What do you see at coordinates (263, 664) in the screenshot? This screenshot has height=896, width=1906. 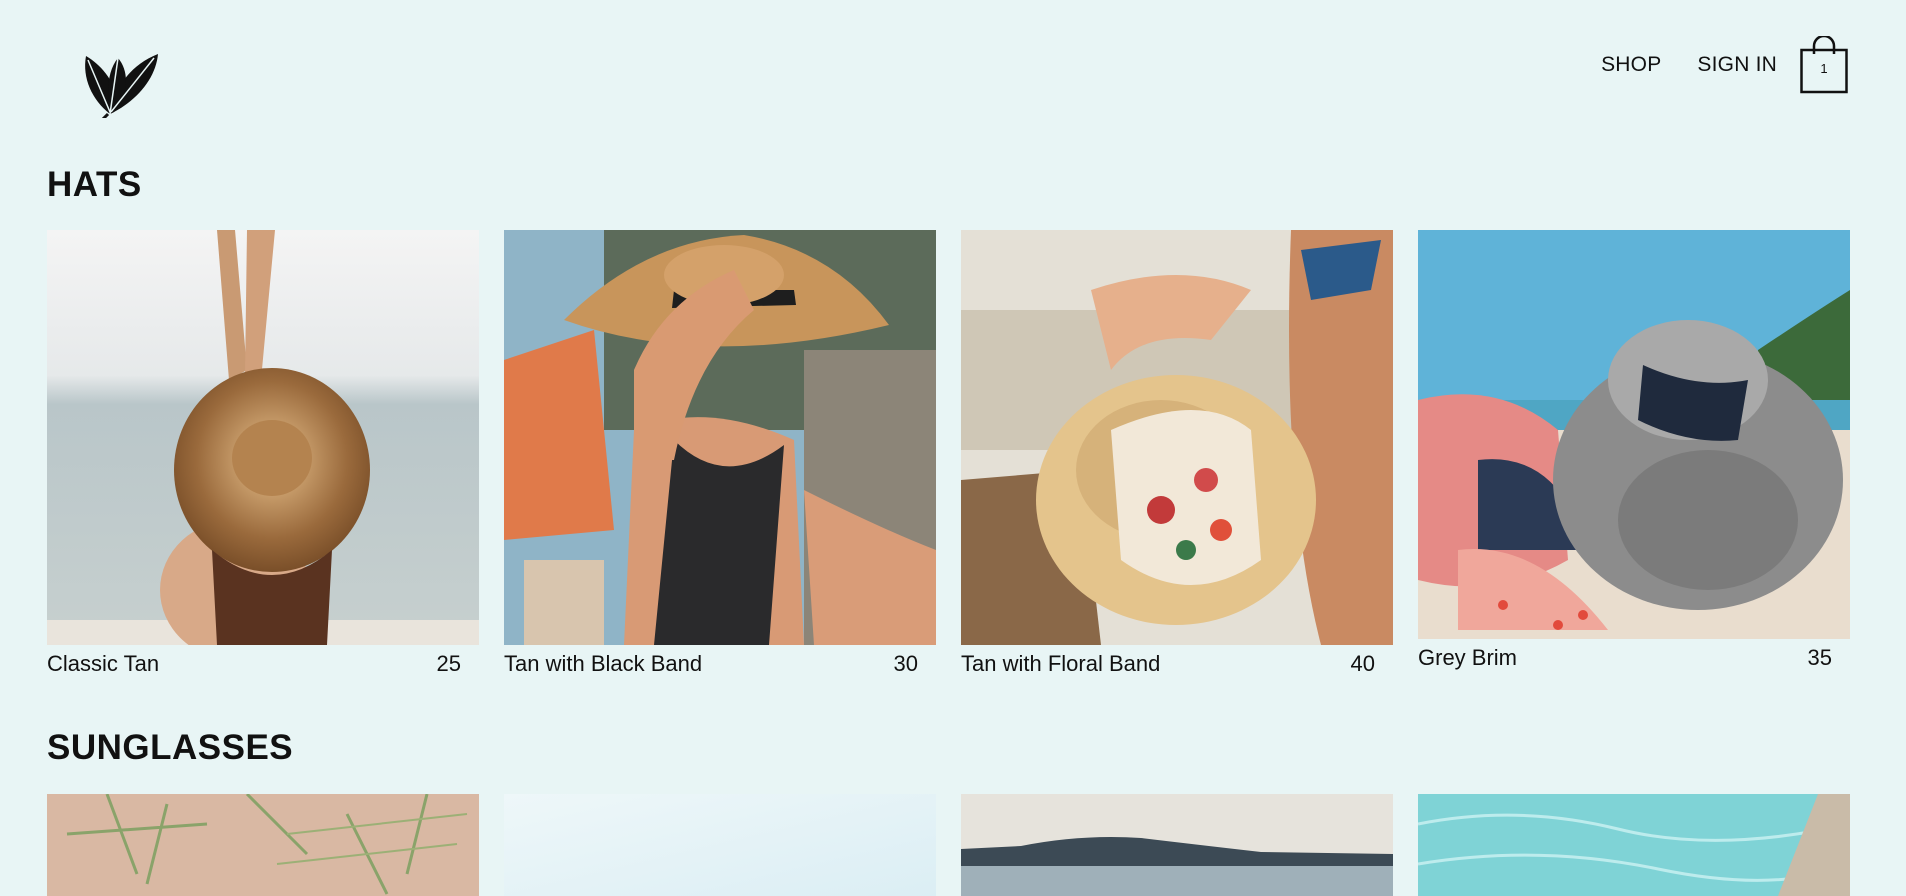 I see `product-info: Classic Tan 25` at bounding box center [263, 664].